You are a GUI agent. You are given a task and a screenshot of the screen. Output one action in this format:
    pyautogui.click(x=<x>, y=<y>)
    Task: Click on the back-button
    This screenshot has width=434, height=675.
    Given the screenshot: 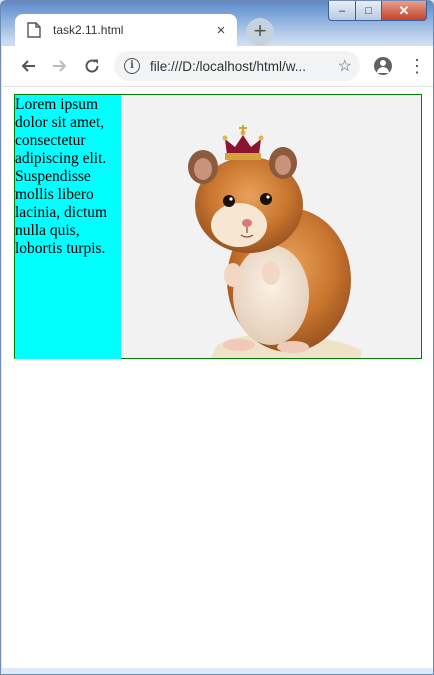 What is the action you would take?
    pyautogui.click(x=28, y=66)
    